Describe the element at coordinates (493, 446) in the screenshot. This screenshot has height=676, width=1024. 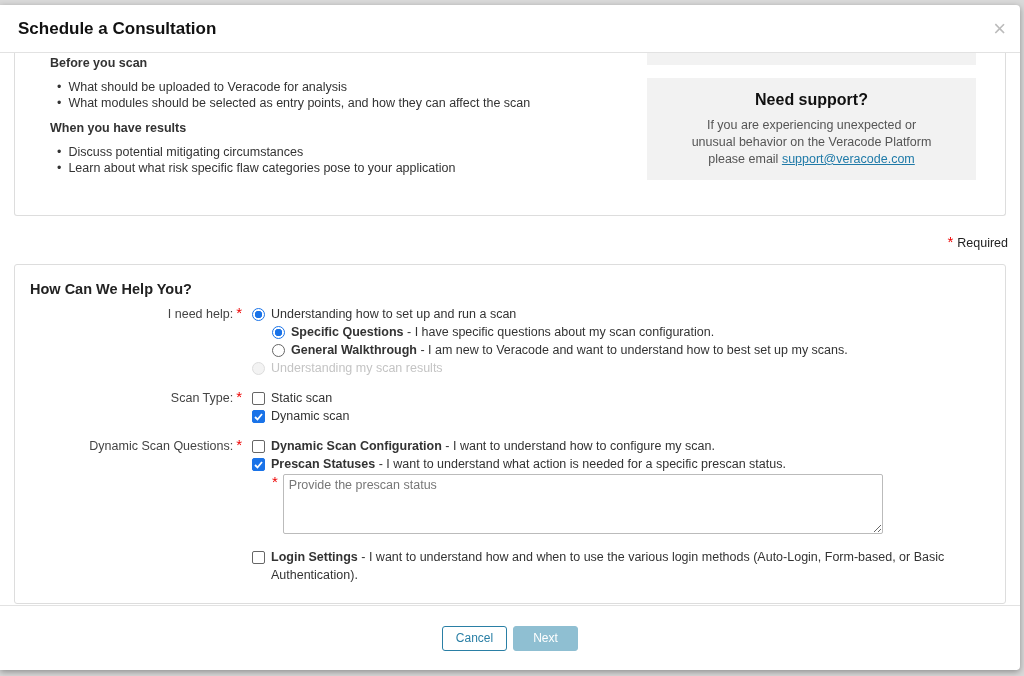
I see `option-label: Dynamic Scan Configuration - I want to understand how to configure my scan.` at that location.